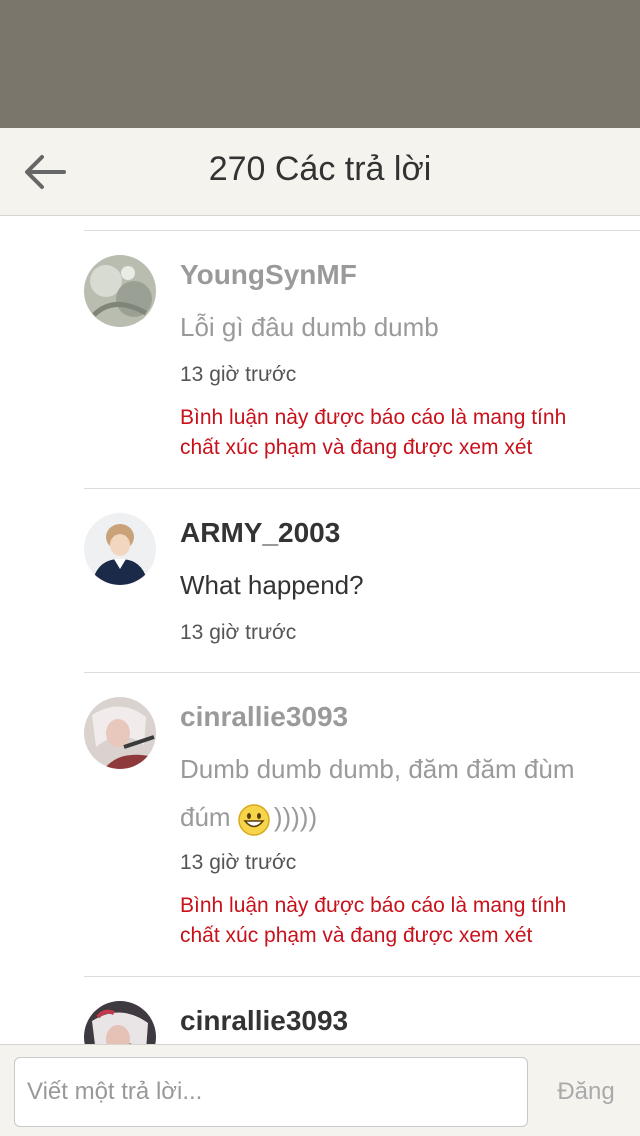  I want to click on comment-text-fragment: đúm, so click(205, 817).